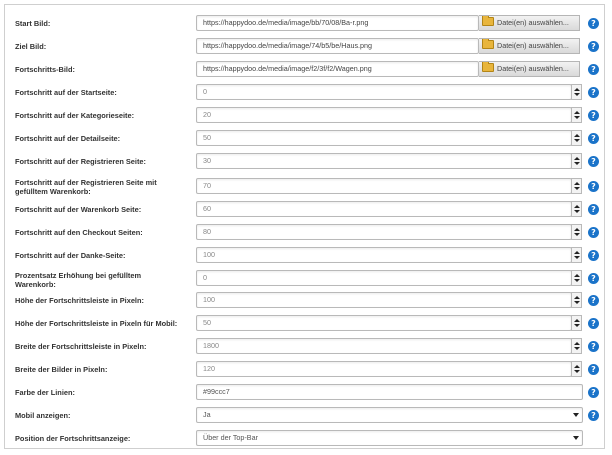 Image resolution: width=612 pixels, height=455 pixels. I want to click on field-label: Mobil anzeigen:, so click(43, 415).